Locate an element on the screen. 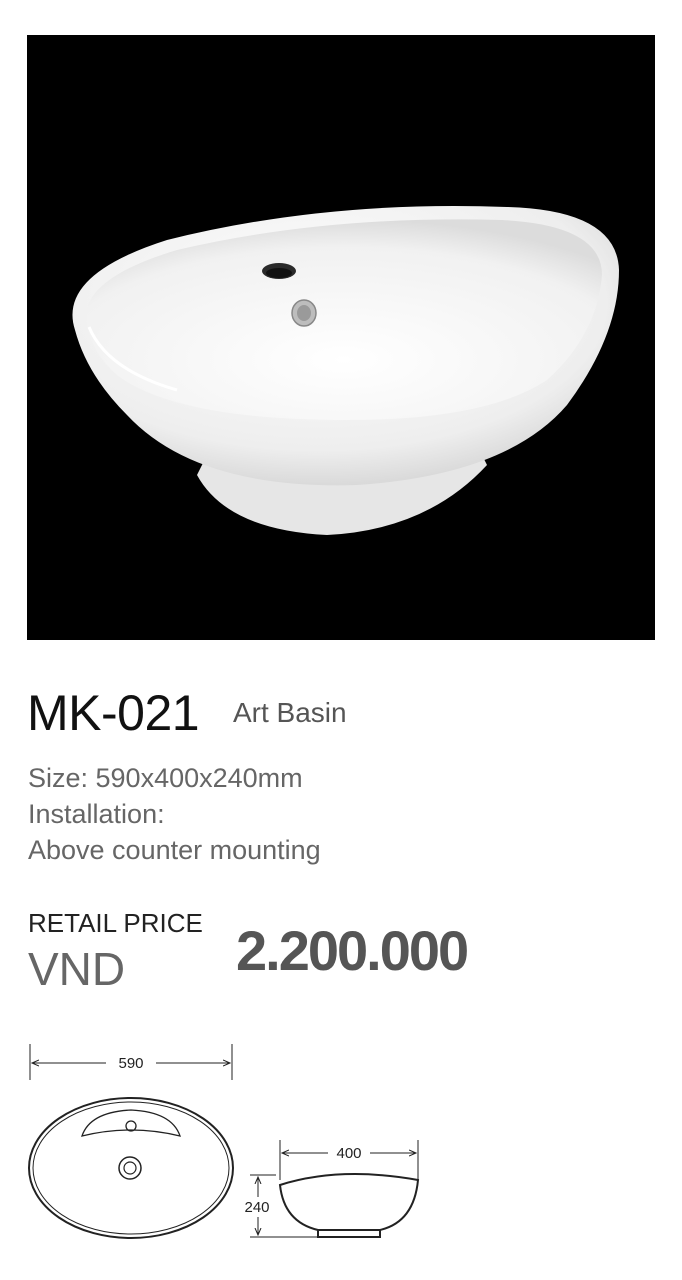 The image size is (682, 1280). installation-label: Installation: is located at coordinates (96, 814).